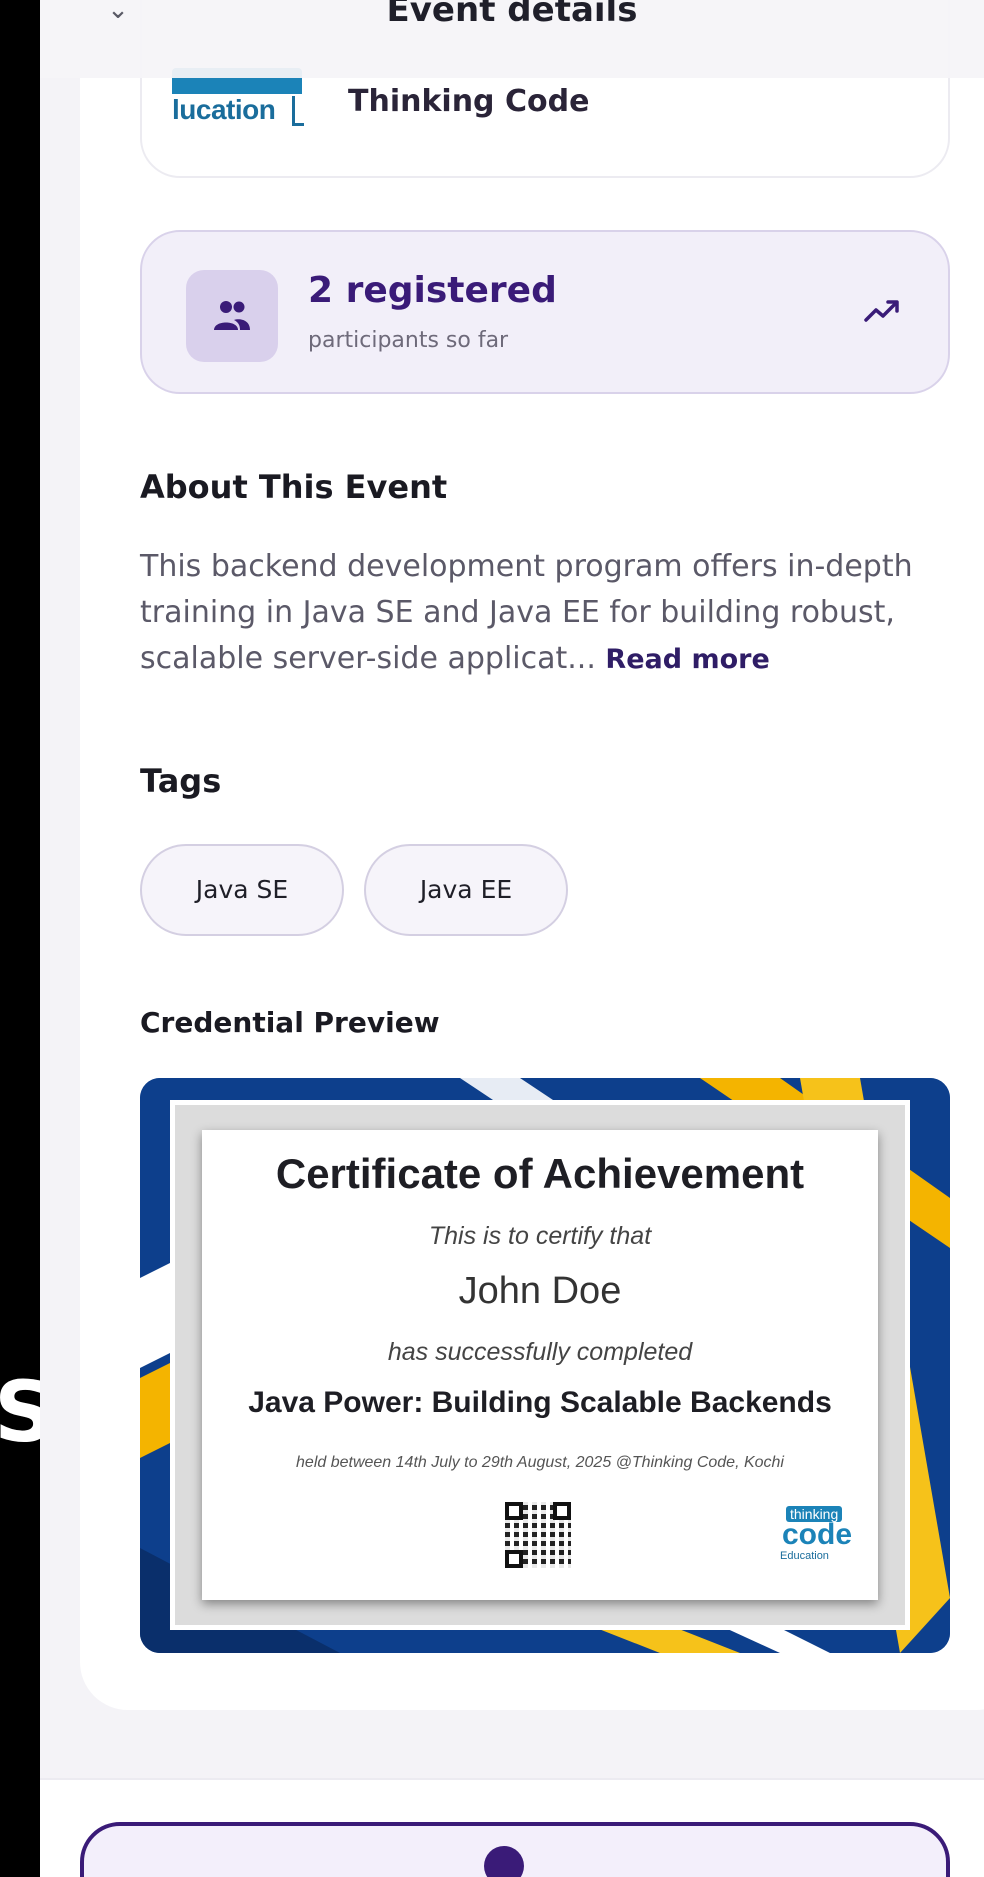  Describe the element at coordinates (27, 938) in the screenshot. I see `left-edge: S` at that location.